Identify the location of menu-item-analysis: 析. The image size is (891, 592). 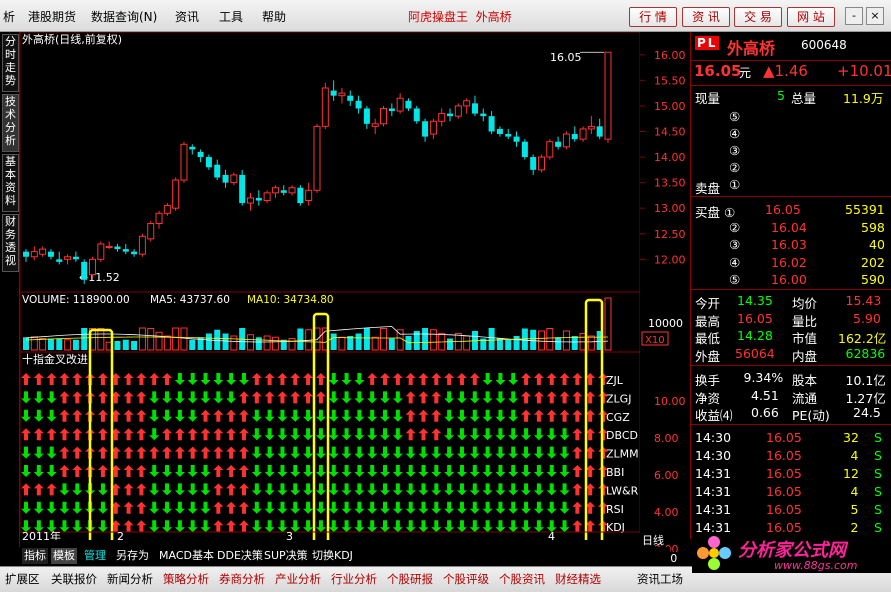
(9, 16).